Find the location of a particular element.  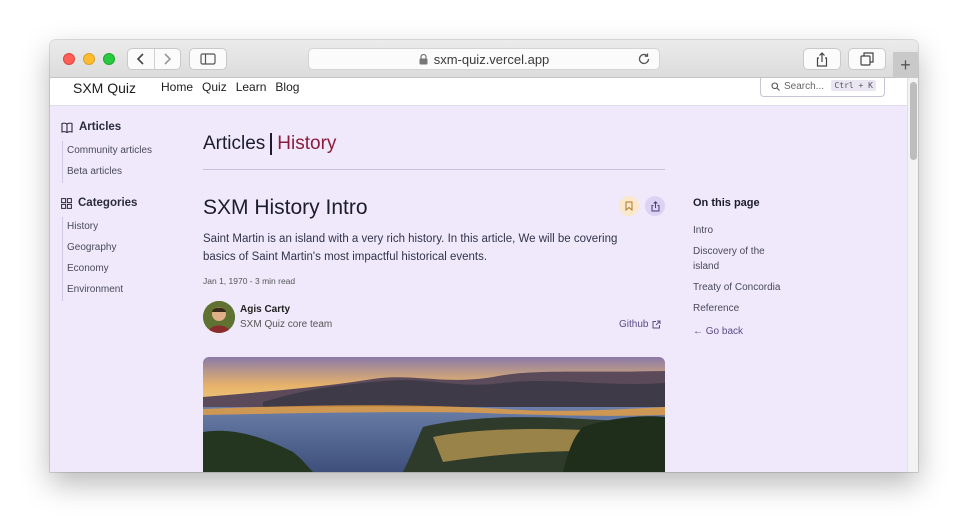

categories-list: History Geography Economy Environment is located at coordinates (126, 259).